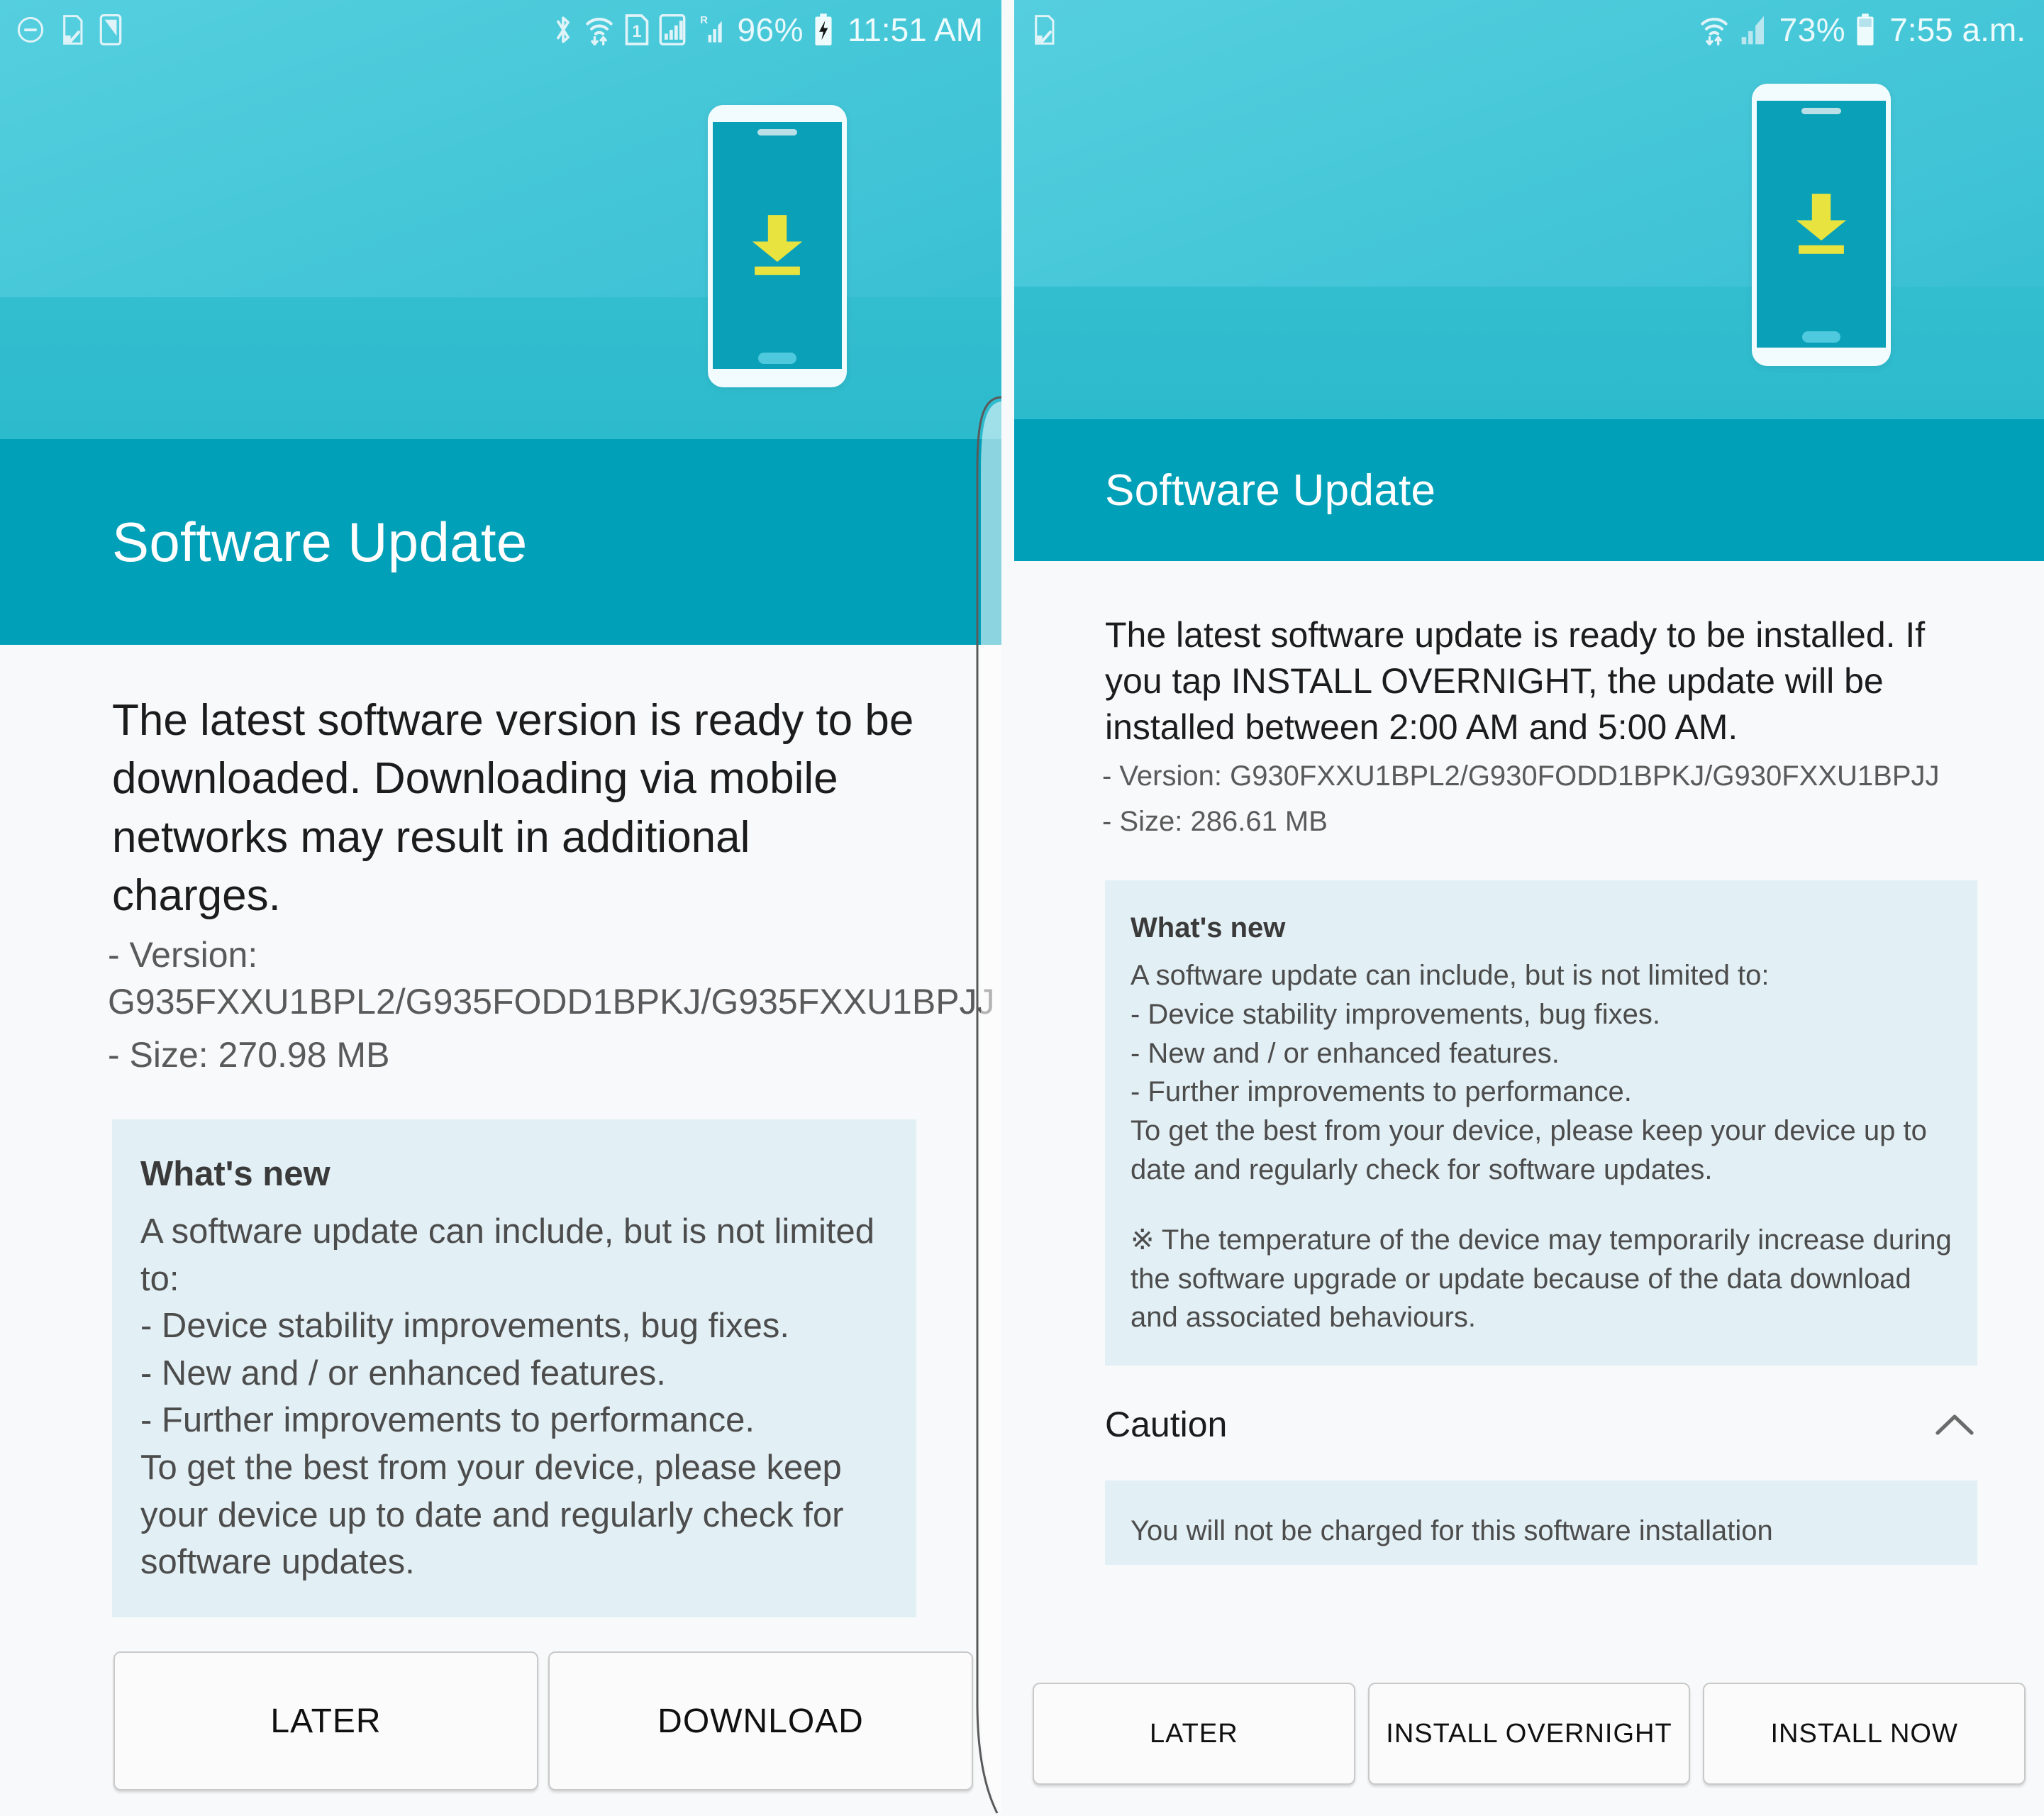 The width and height of the screenshot is (2044, 1816). What do you see at coordinates (1954, 1424) in the screenshot?
I see `chevron-up-icon` at bounding box center [1954, 1424].